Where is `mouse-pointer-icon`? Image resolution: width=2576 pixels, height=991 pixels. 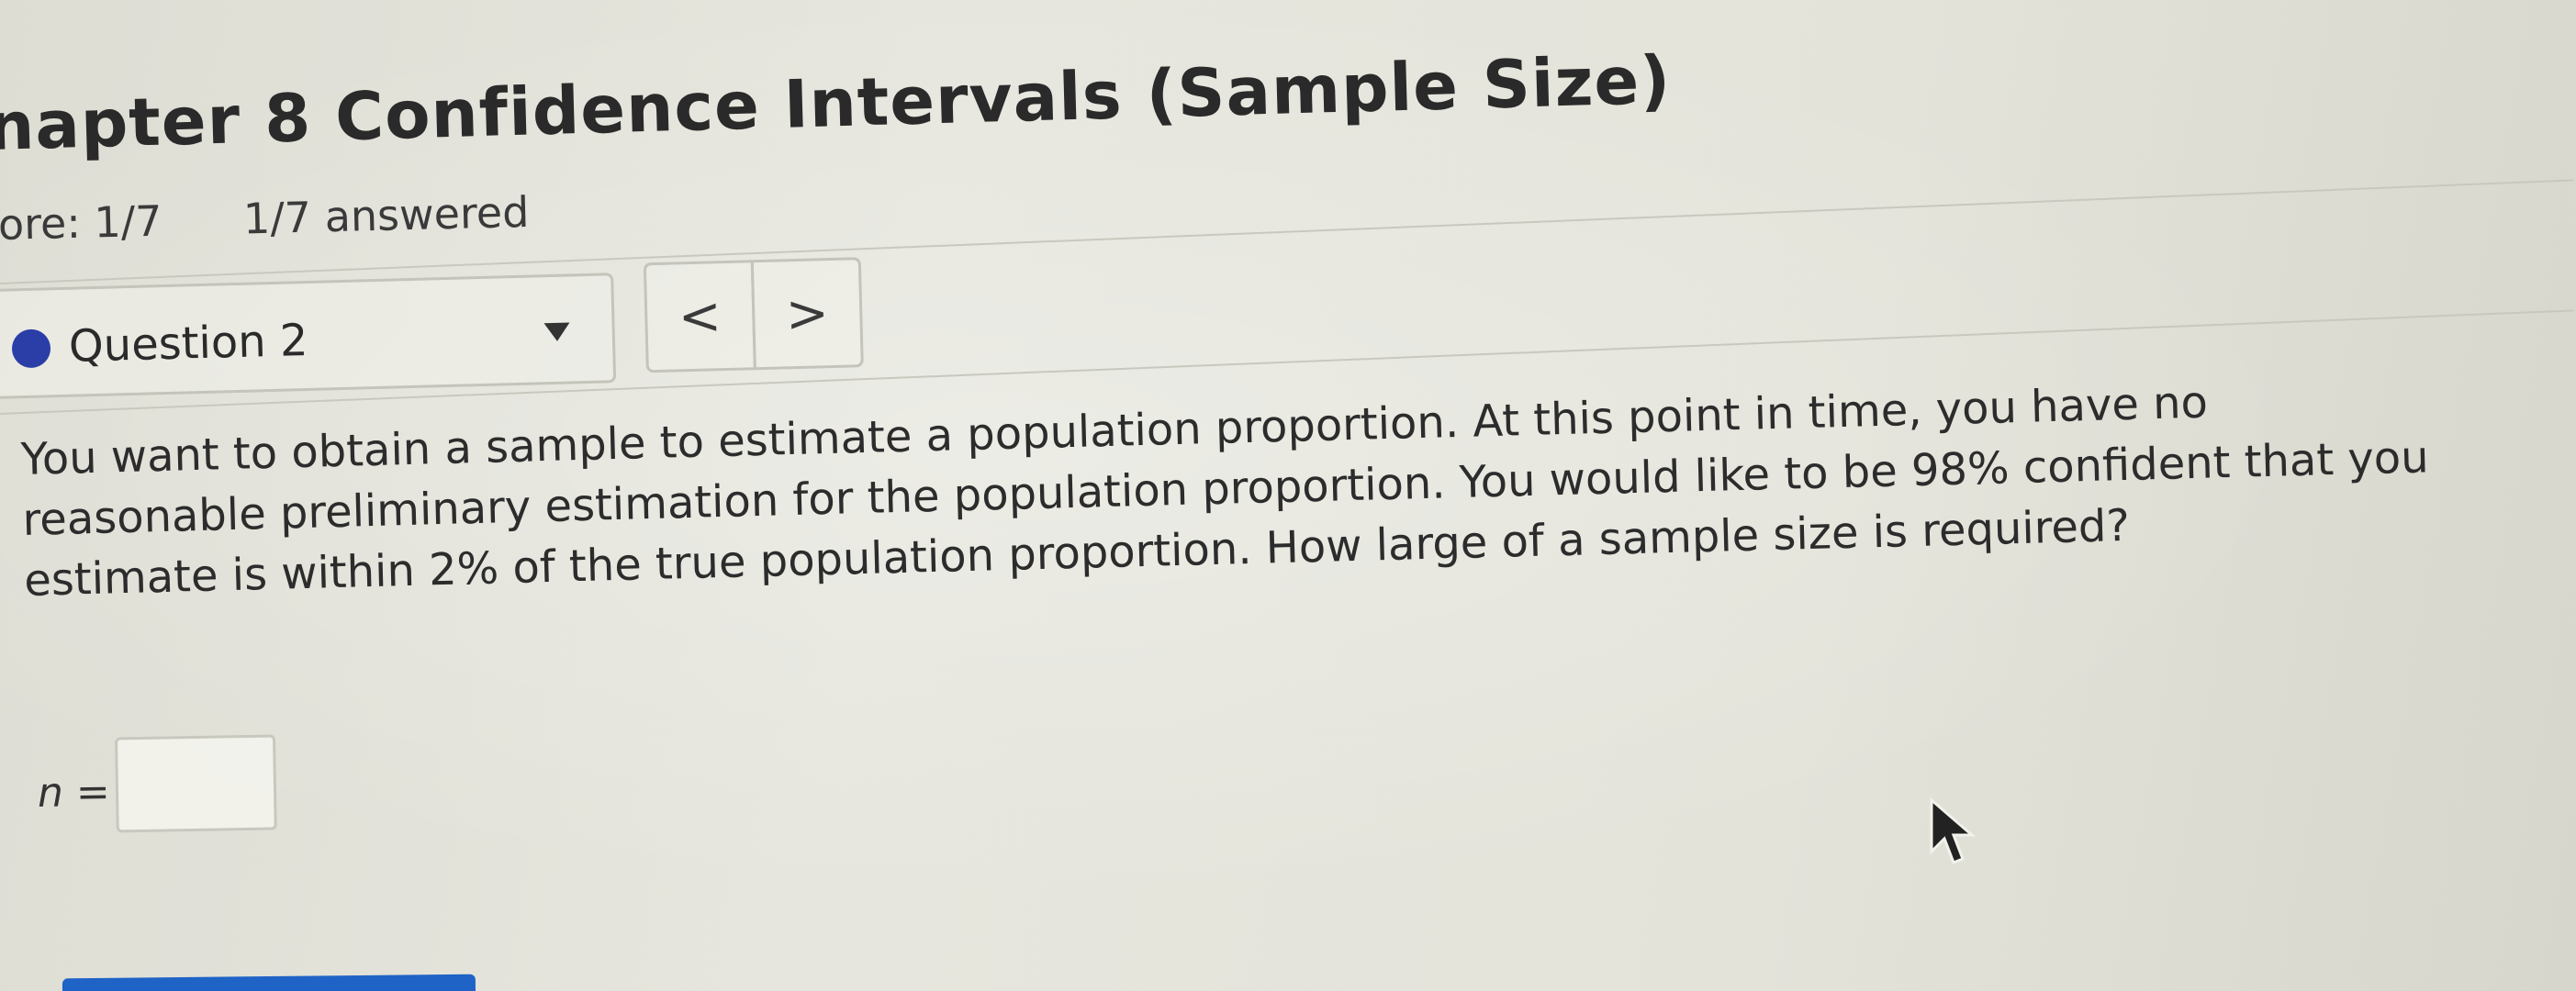
mouse-pointer-icon is located at coordinates (1953, 830).